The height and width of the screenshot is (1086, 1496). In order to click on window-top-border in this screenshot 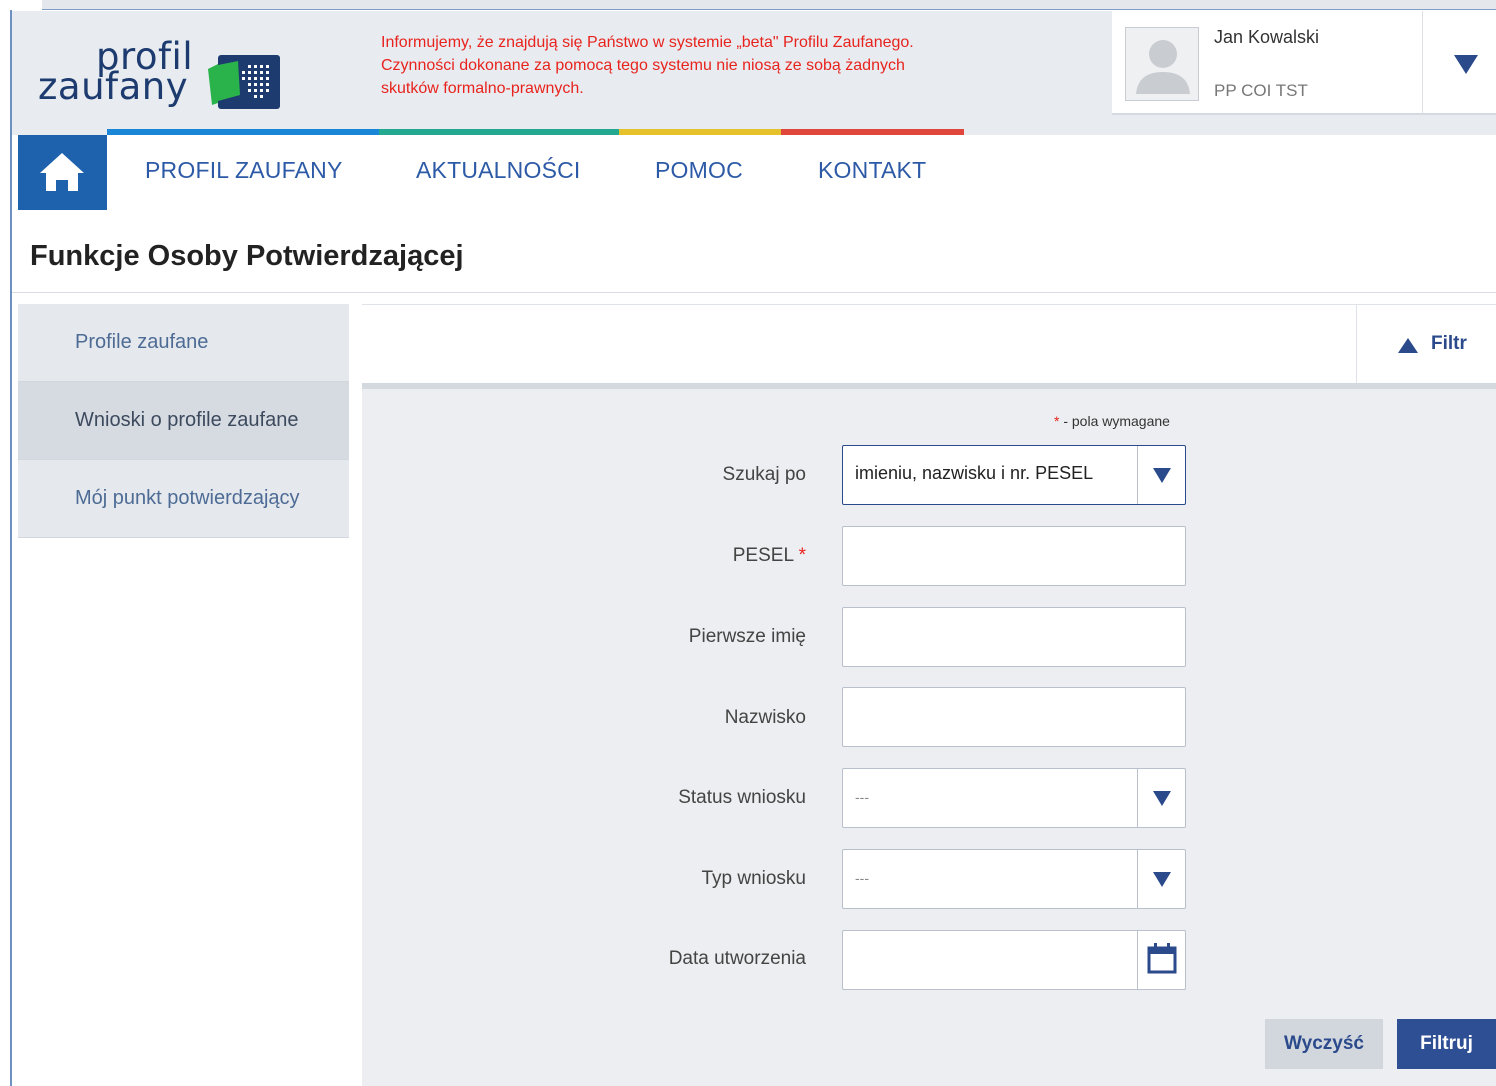, I will do `click(769, 5)`.